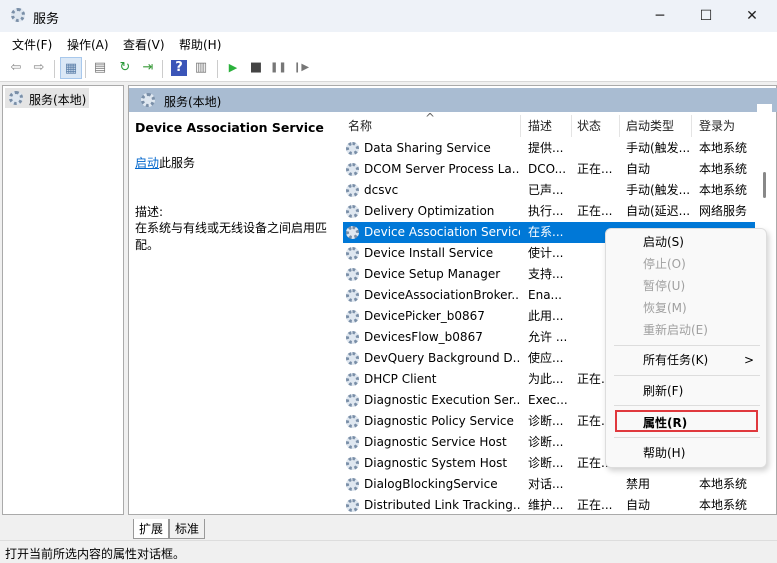  I want to click on cell-name: DialogBlockingService, so click(431, 484).